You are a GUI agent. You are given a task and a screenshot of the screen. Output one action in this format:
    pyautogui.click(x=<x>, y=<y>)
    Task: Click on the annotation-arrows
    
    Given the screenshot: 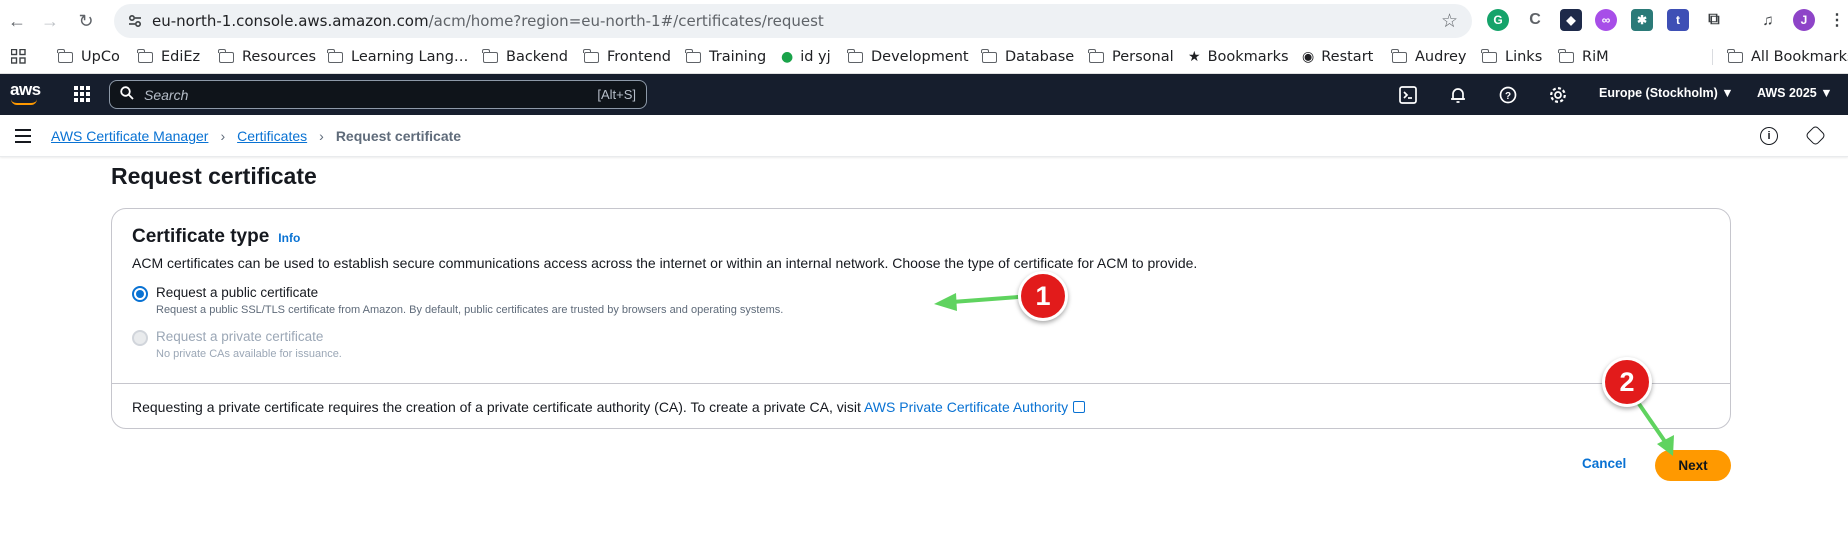 What is the action you would take?
    pyautogui.click(x=1304, y=374)
    